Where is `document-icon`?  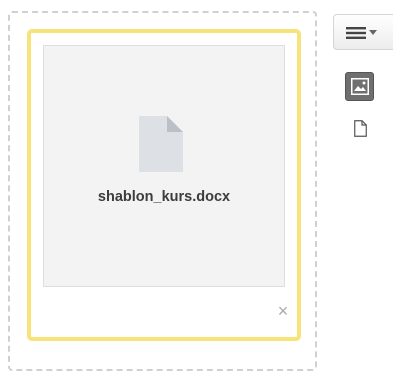
document-icon is located at coordinates (161, 144).